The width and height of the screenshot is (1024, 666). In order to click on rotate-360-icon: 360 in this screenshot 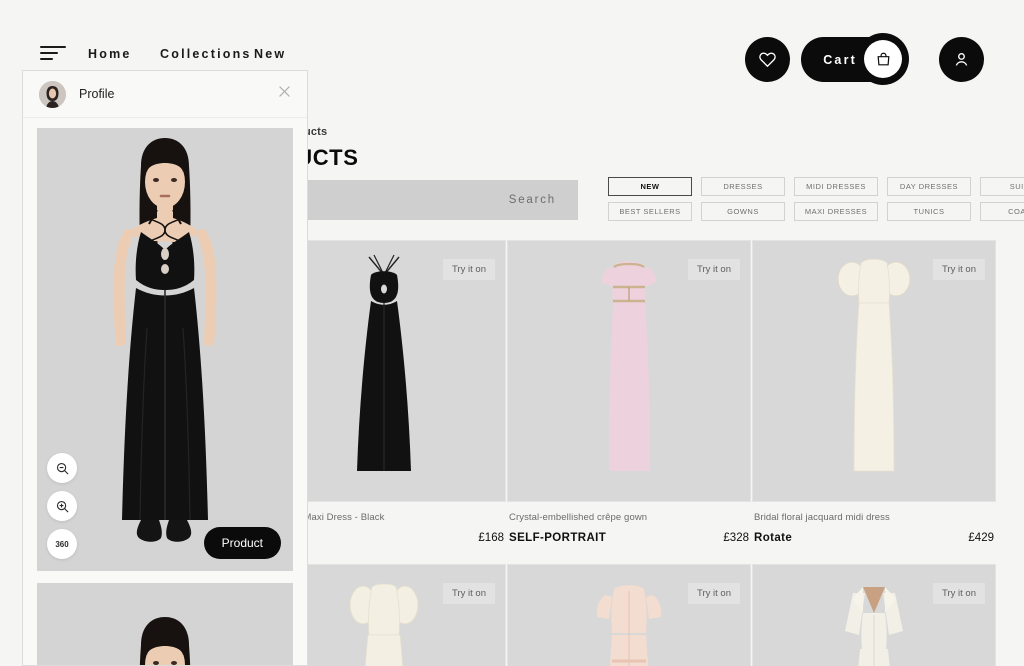, I will do `click(62, 544)`.